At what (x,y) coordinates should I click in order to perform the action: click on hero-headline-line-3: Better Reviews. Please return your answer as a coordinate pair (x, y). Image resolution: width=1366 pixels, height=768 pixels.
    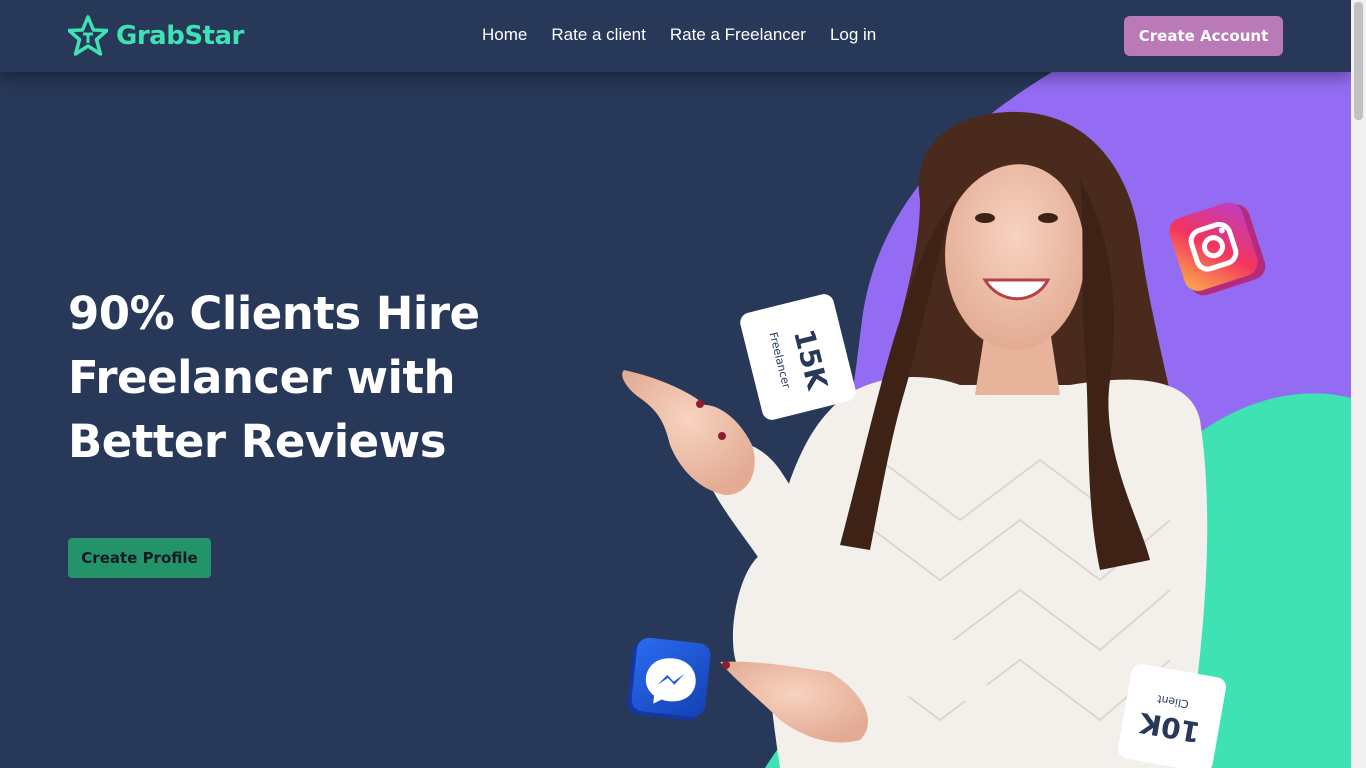
    Looking at the image, I should click on (257, 441).